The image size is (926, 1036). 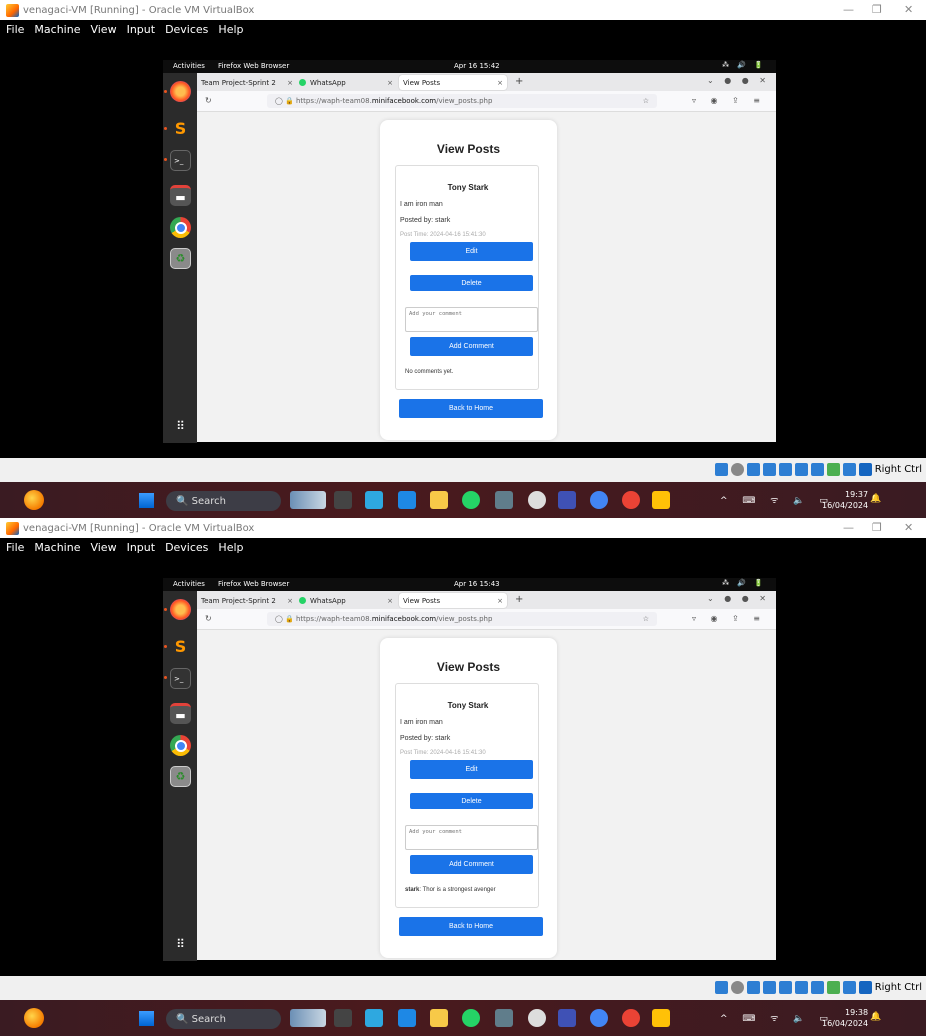 What do you see at coordinates (180, 160) in the screenshot?
I see `terminal-icon: >_` at bounding box center [180, 160].